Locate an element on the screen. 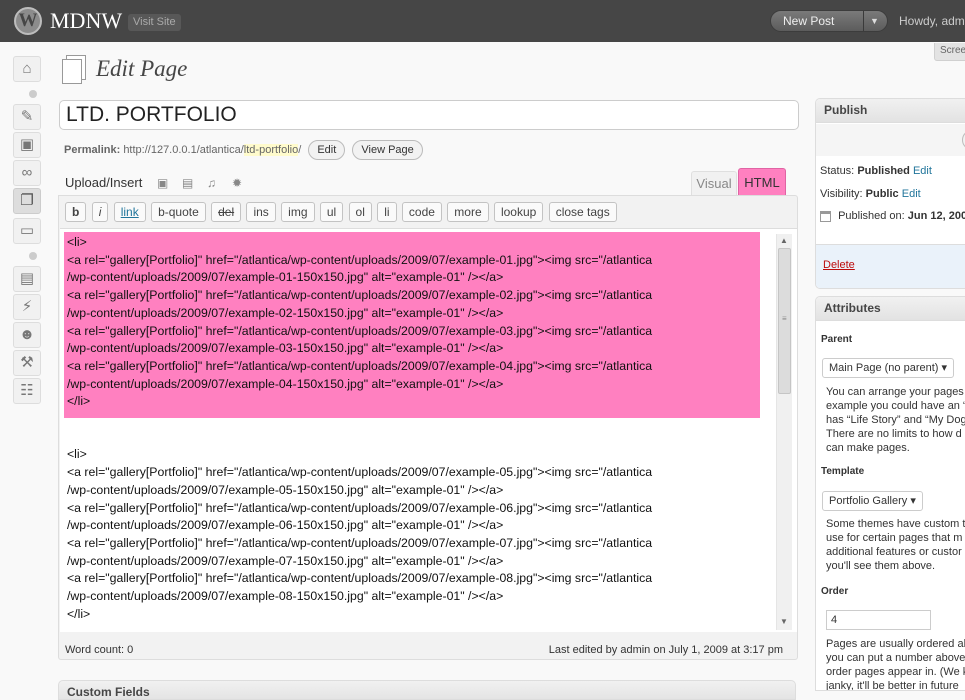 The height and width of the screenshot is (700, 965). site-title: MDNW is located at coordinates (86, 20).